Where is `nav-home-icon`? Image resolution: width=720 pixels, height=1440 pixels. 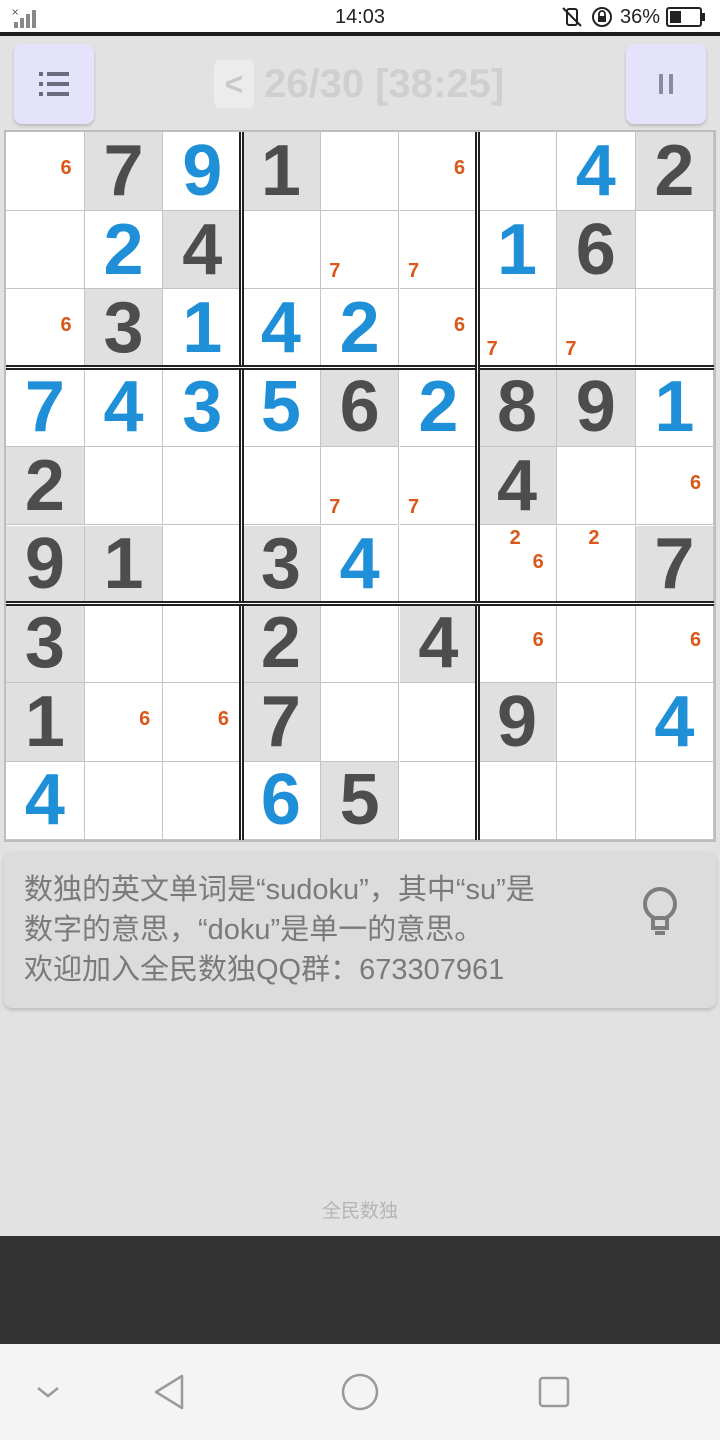 nav-home-icon is located at coordinates (360, 1392).